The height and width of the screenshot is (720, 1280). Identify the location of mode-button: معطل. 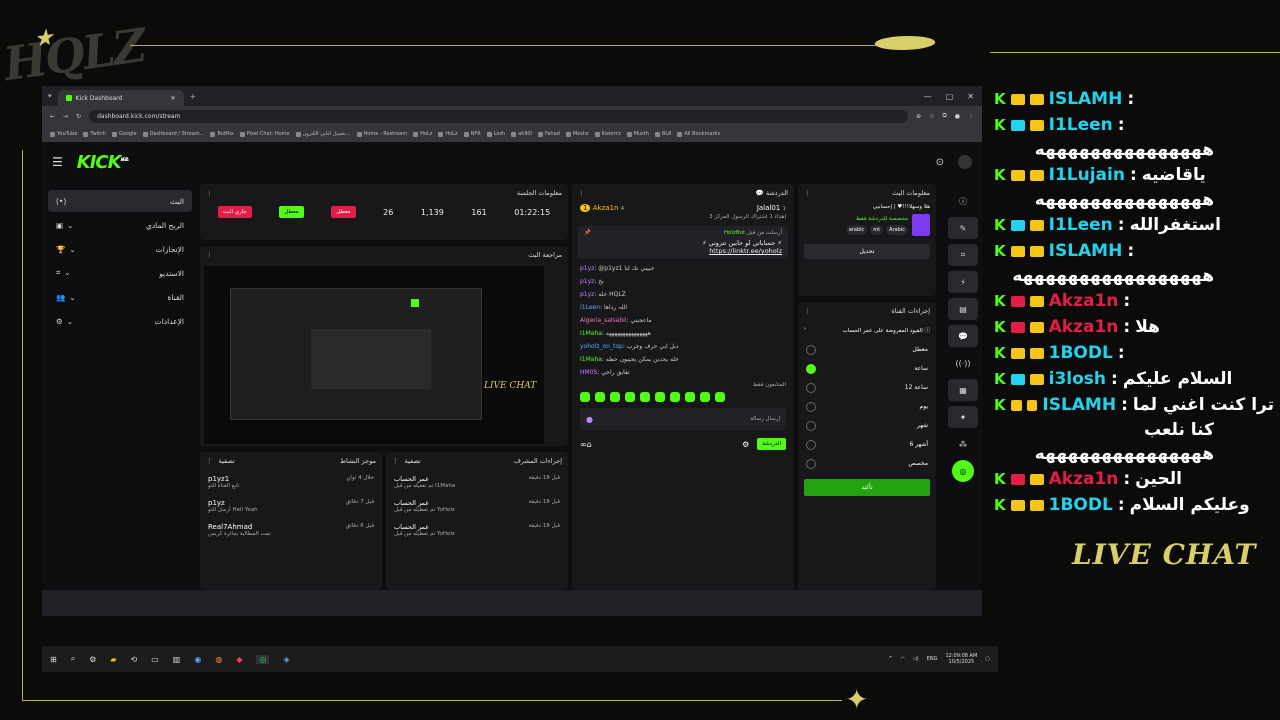
(291, 212).